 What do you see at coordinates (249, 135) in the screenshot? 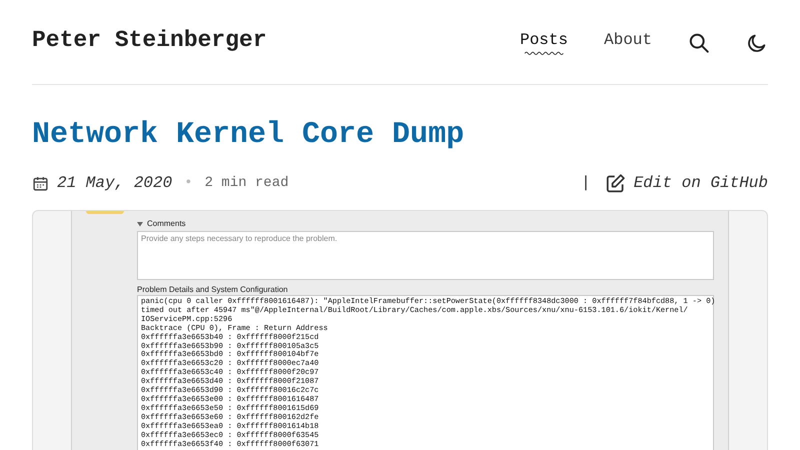
I see `post-title: Network Kernel Core Dump` at bounding box center [249, 135].